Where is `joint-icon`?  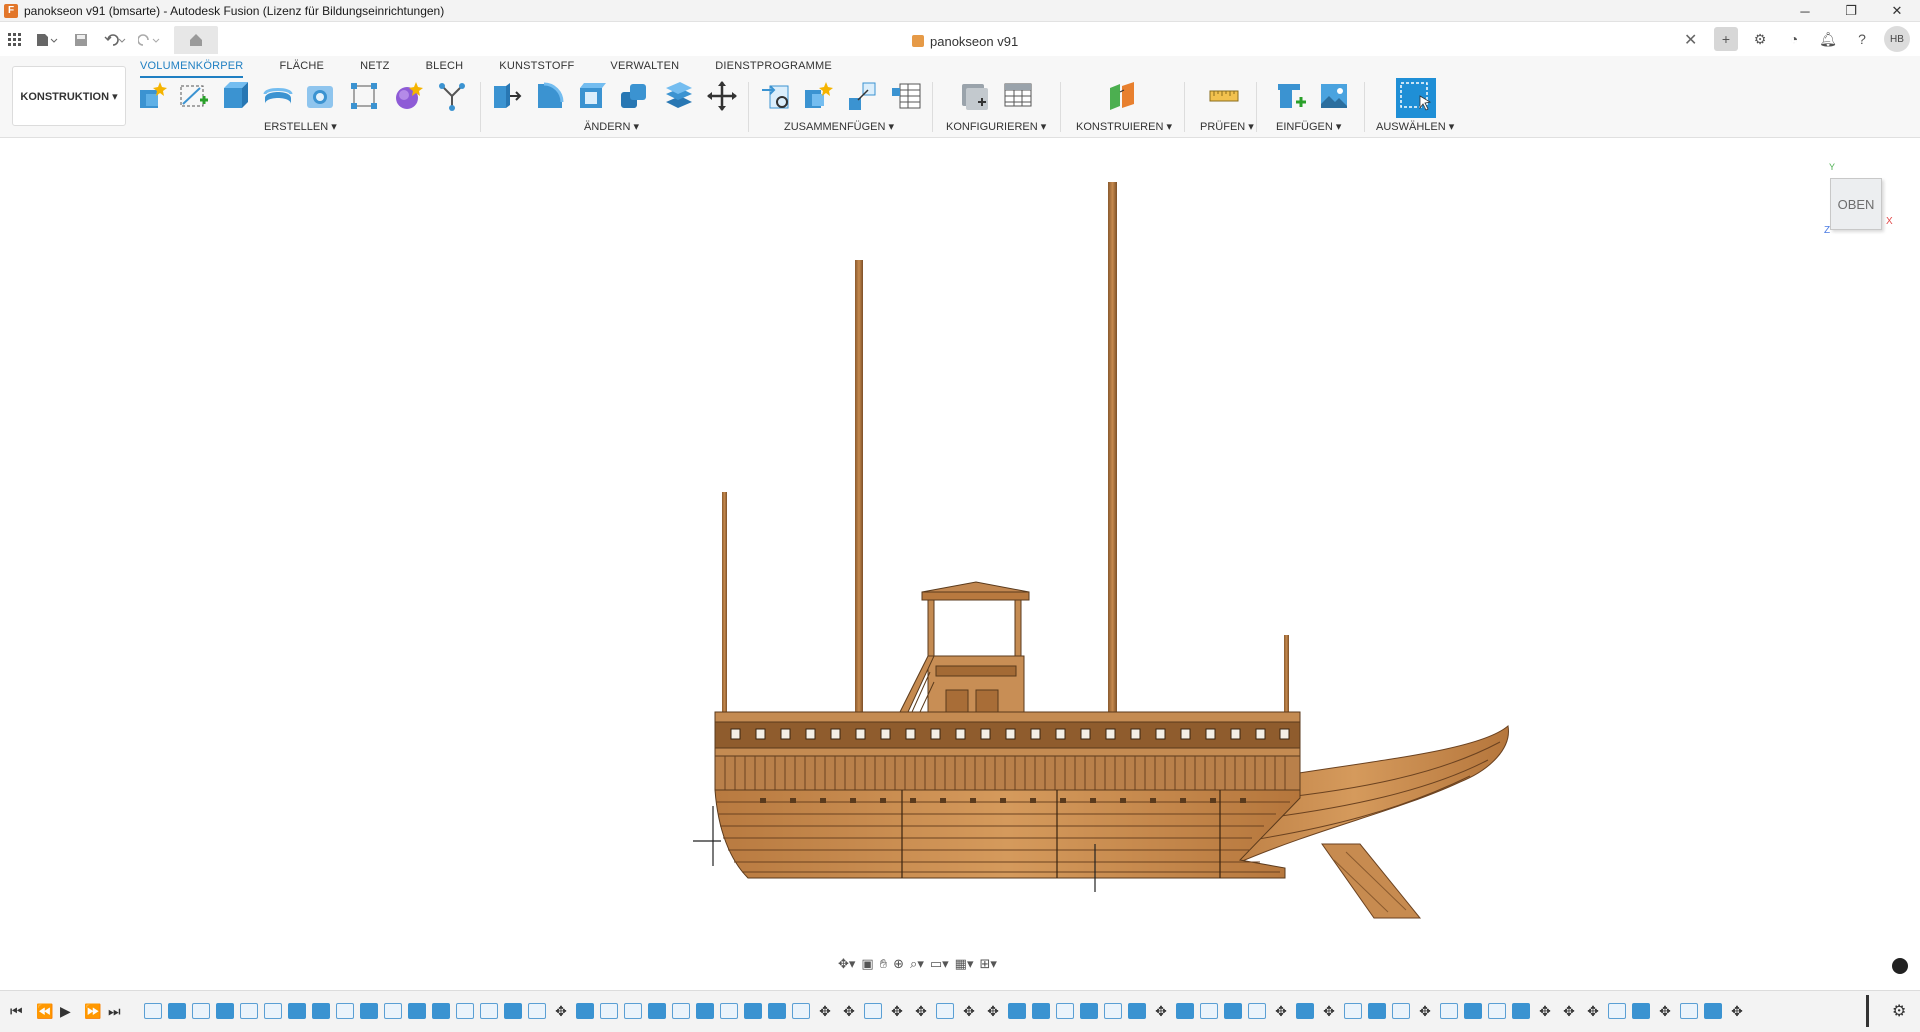
joint-icon is located at coordinates (776, 96).